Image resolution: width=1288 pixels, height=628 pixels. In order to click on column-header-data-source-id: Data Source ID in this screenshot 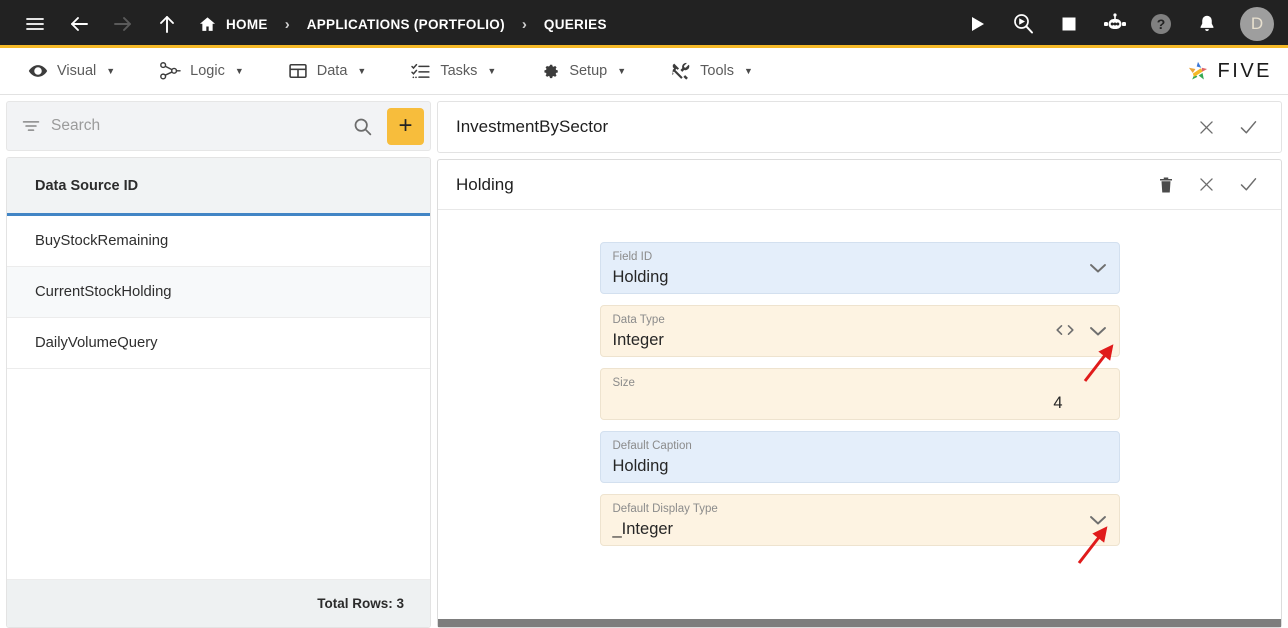, I will do `click(218, 187)`.